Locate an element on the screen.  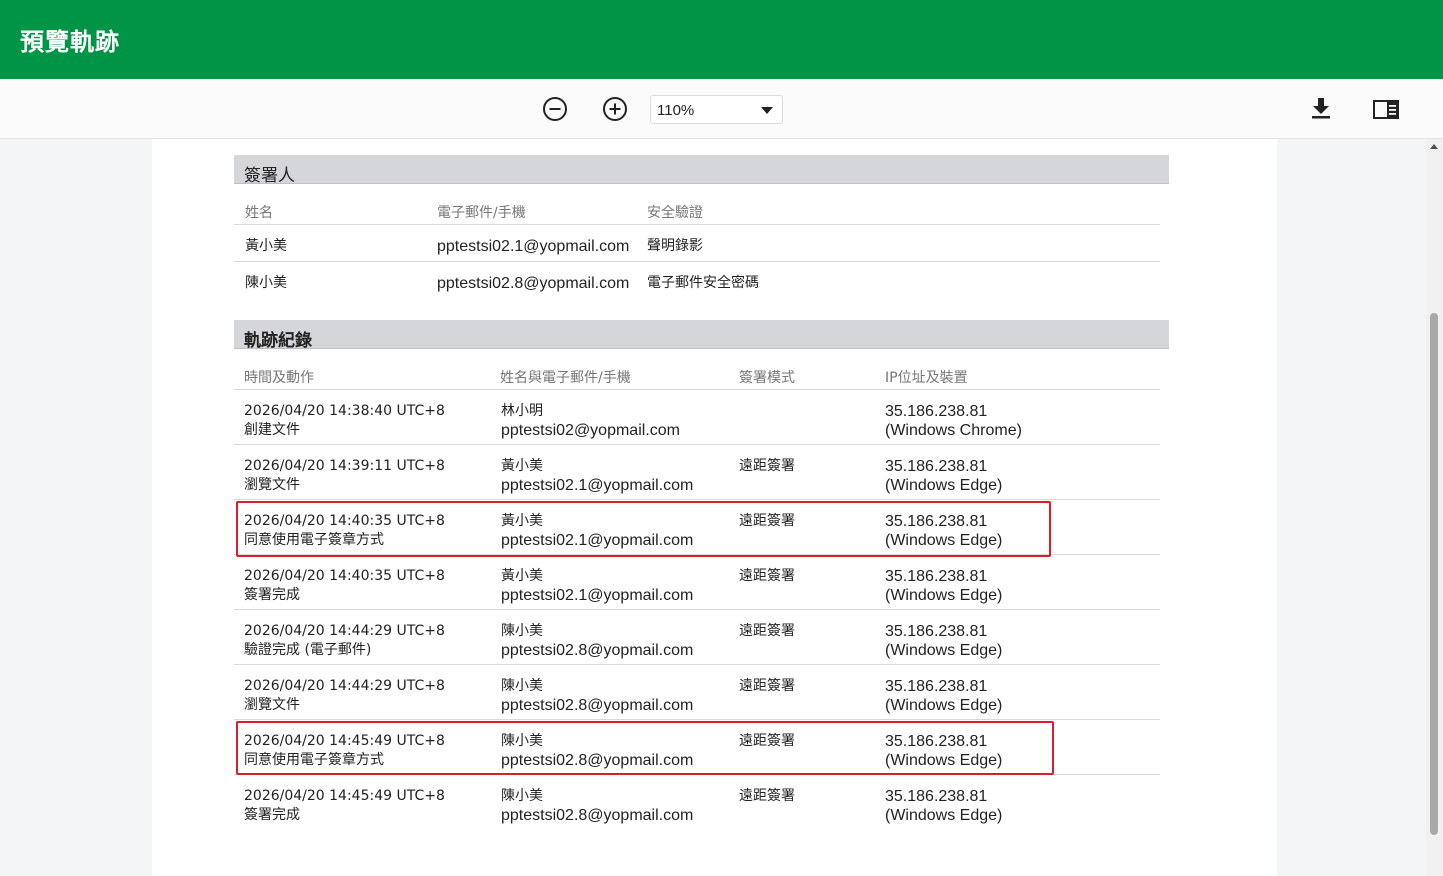
signers-col-verify: 安全驗證 is located at coordinates (675, 213).